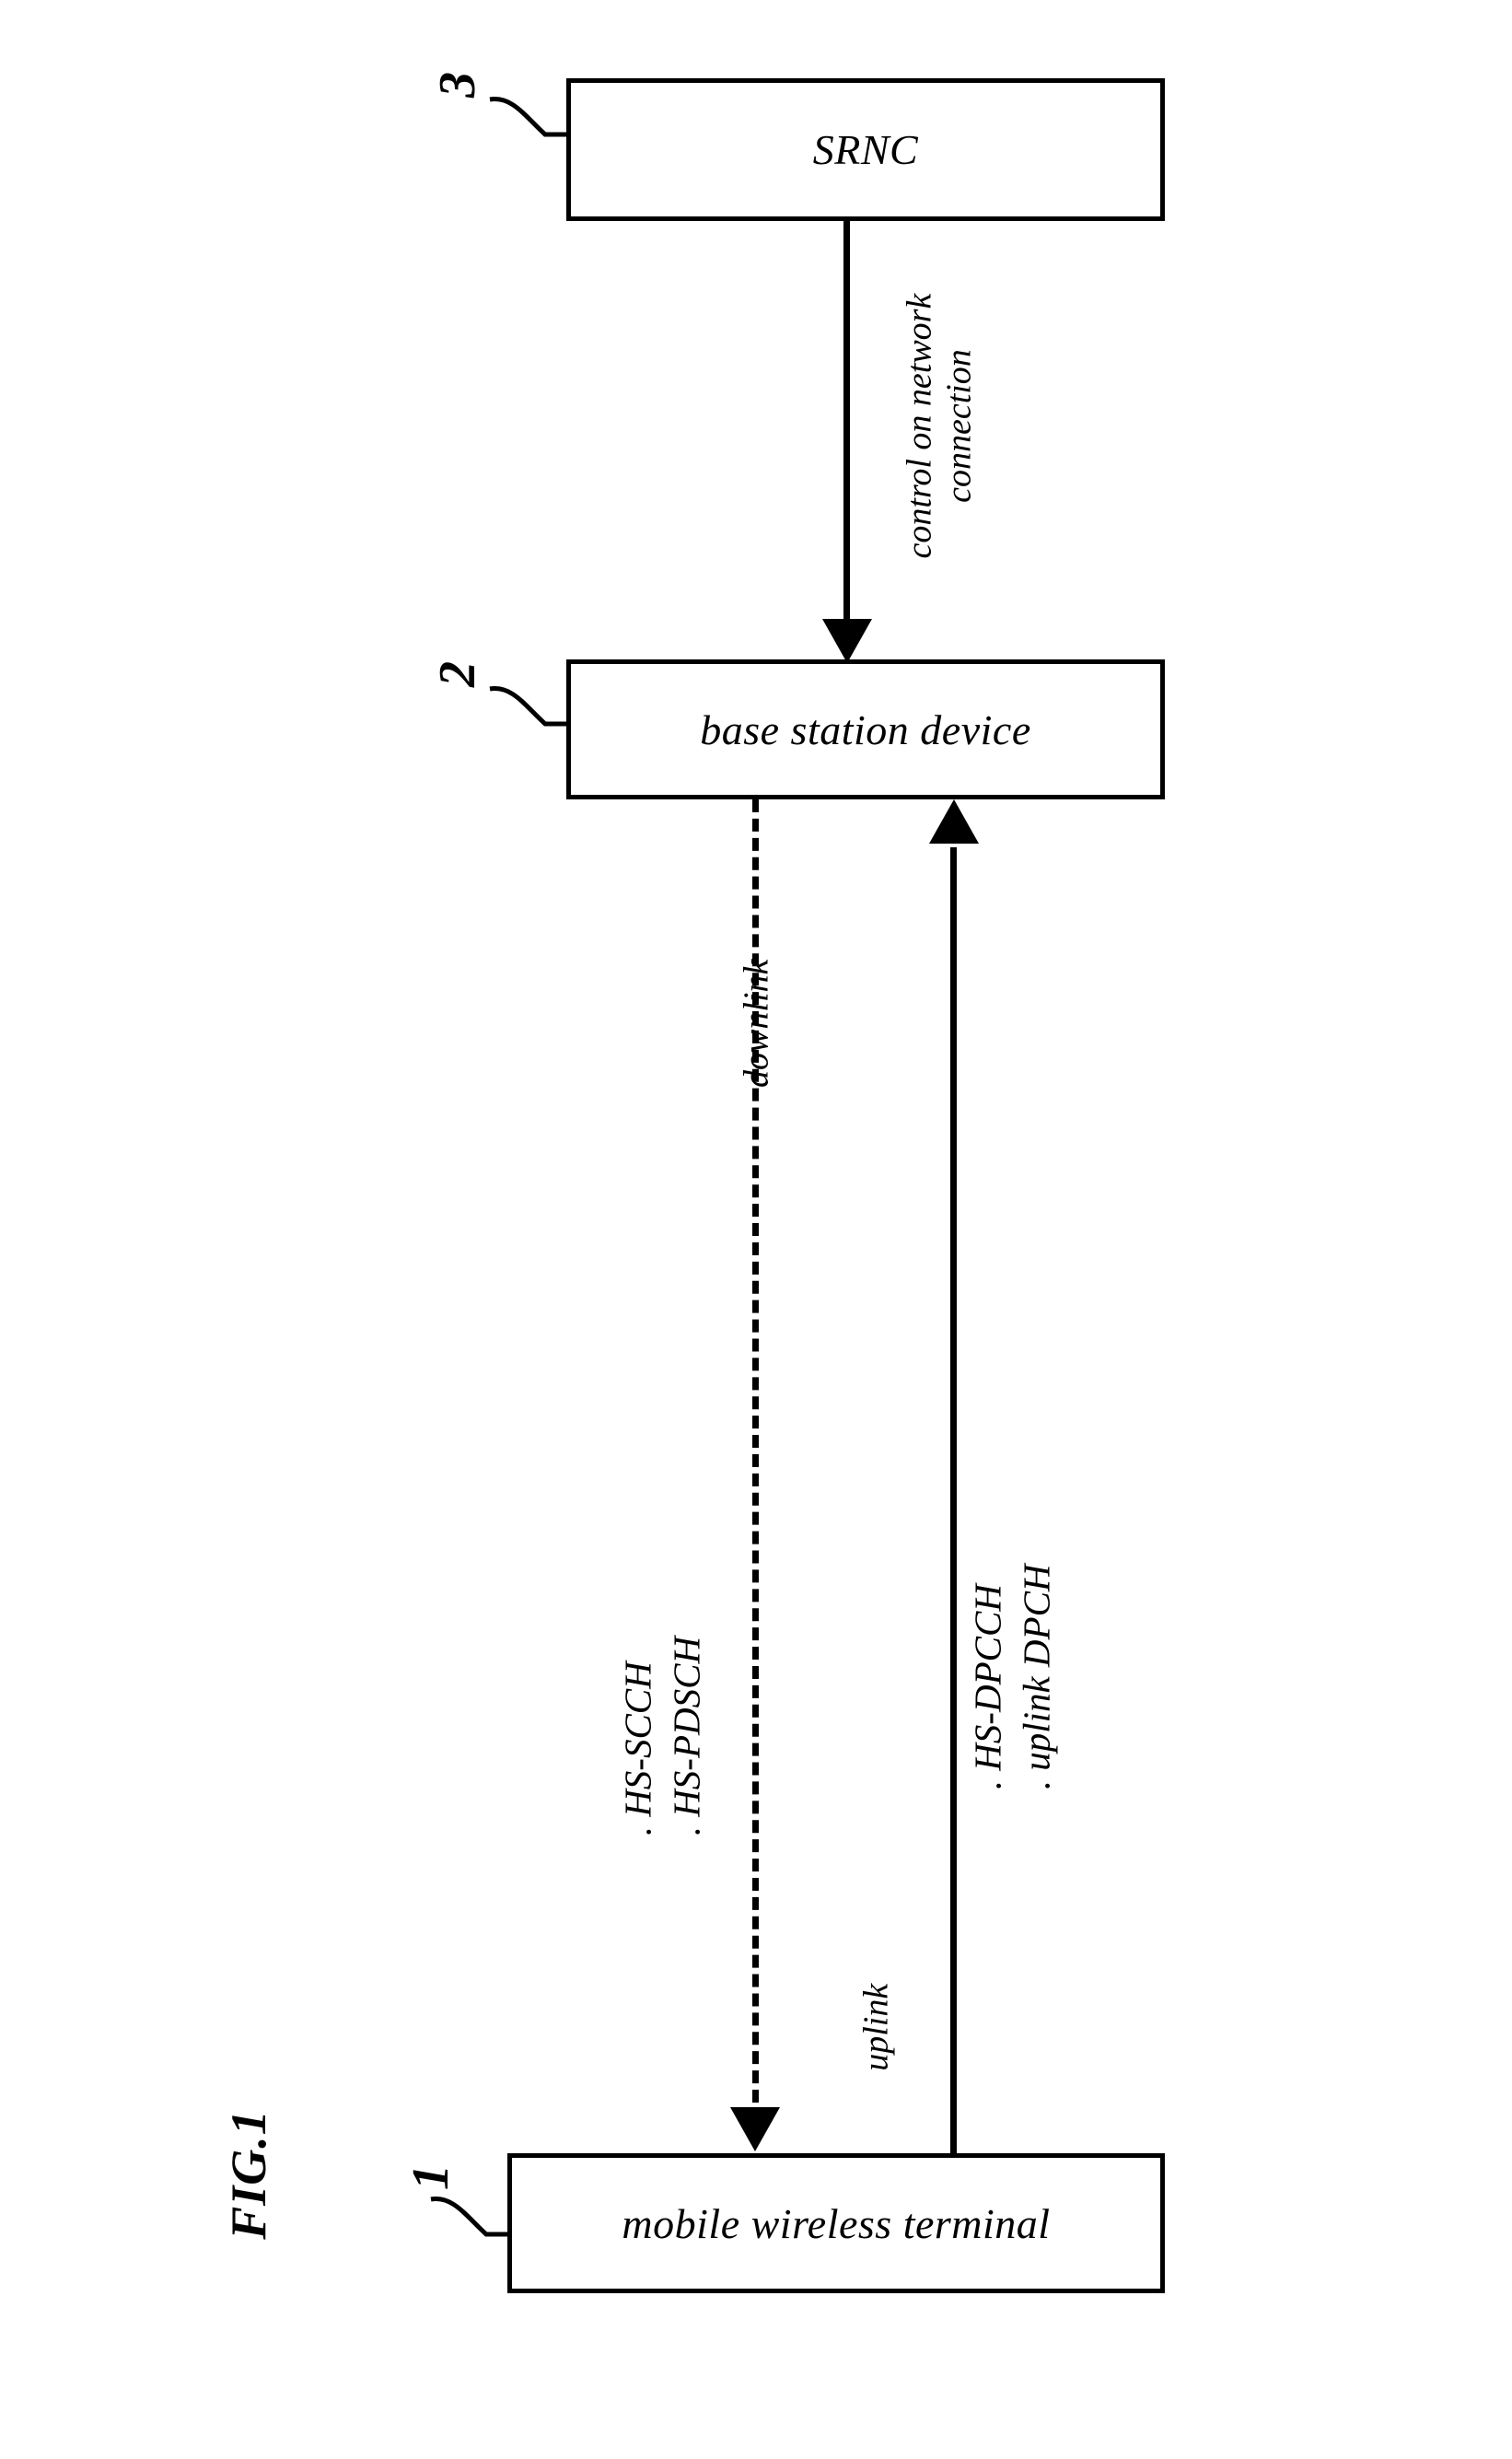 This screenshot has height=2459, width=1512. I want to click on connector-control-label-line2: connection, so click(959, 426).